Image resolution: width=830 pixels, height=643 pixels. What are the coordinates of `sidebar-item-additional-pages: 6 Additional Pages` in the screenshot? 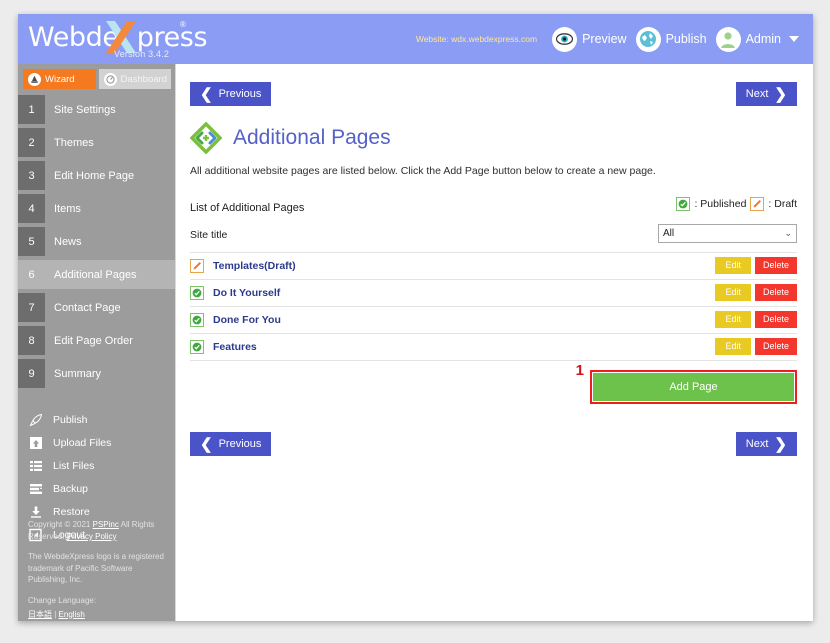 It's located at (96, 274).